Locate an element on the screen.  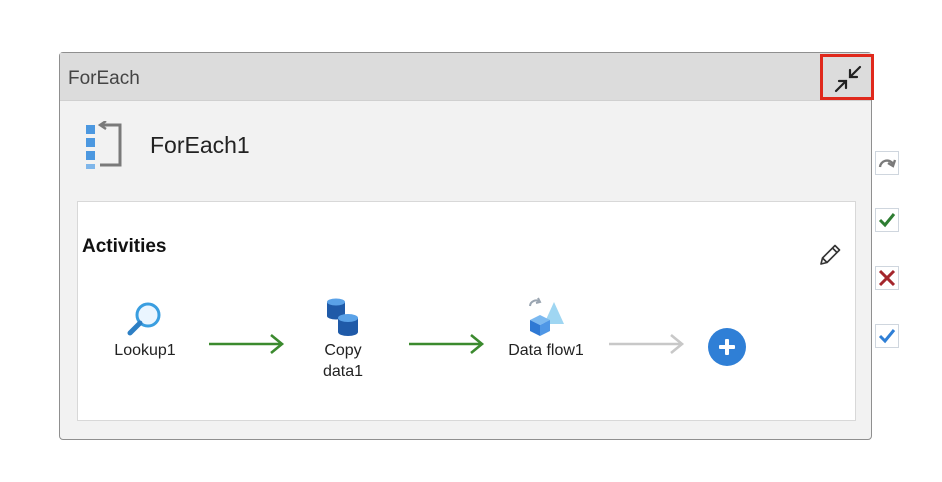
activity-node-label-line2: data1 is located at coordinates (343, 371).